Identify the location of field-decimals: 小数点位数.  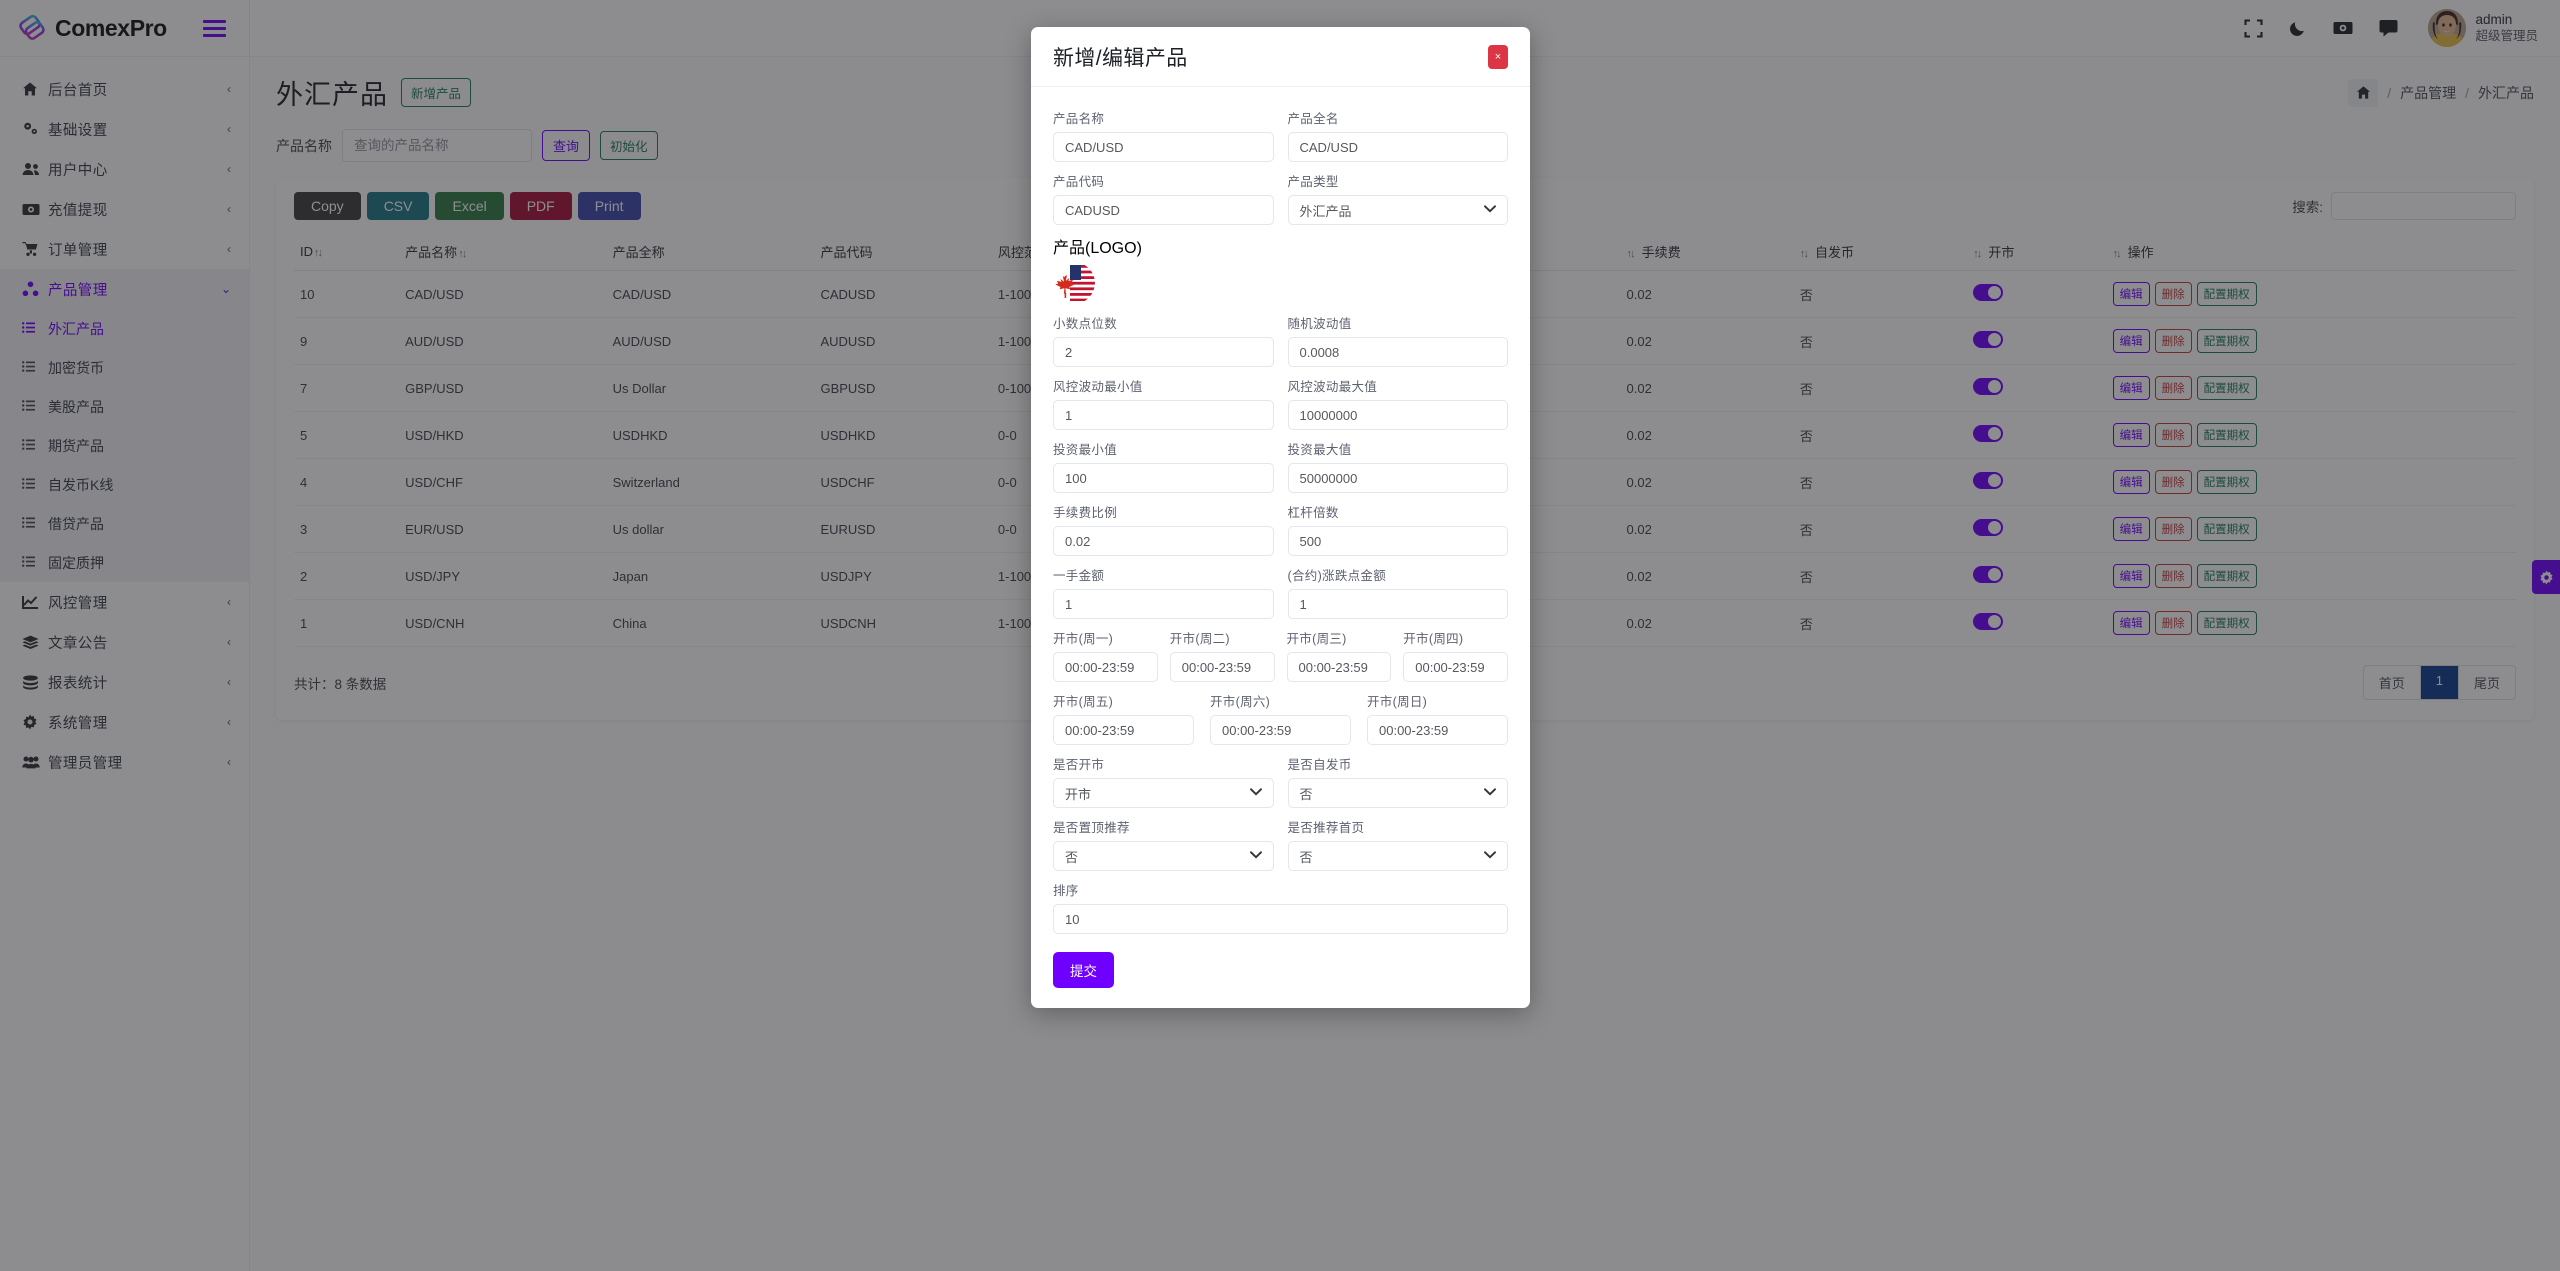
(1163, 340).